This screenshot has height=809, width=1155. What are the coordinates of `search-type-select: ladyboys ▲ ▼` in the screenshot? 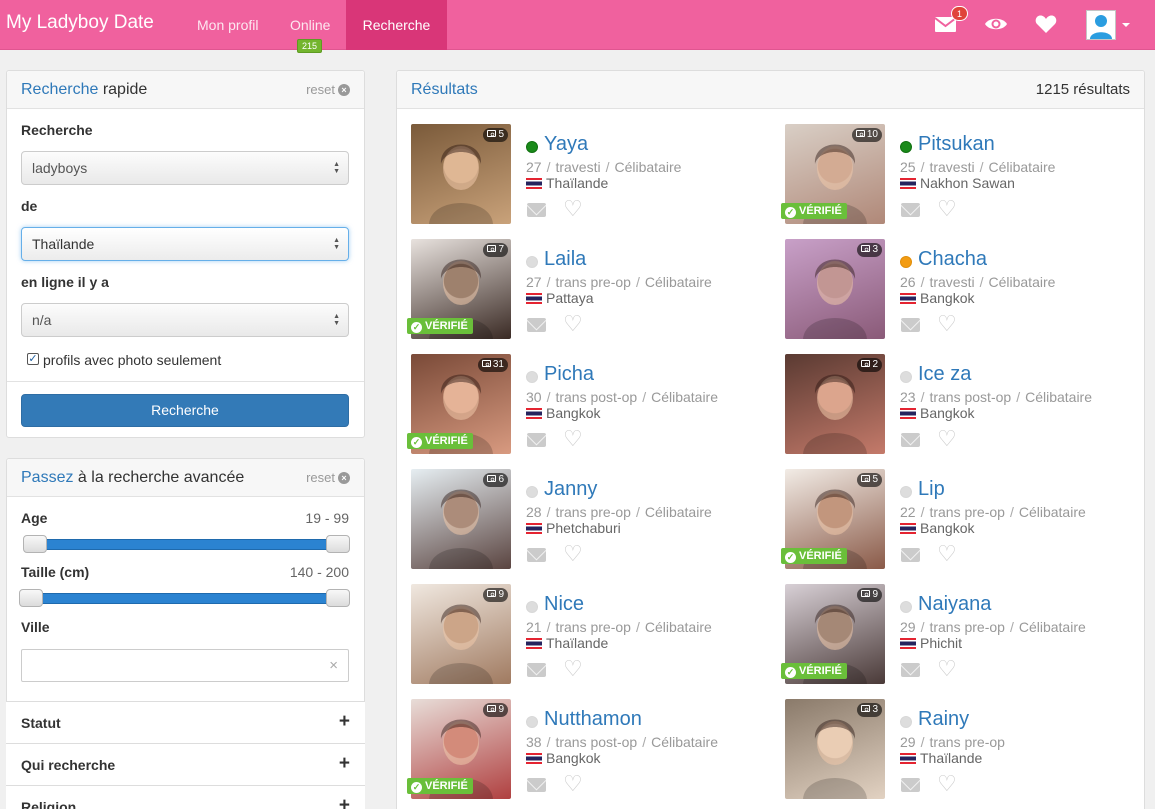 It's located at (185, 168).